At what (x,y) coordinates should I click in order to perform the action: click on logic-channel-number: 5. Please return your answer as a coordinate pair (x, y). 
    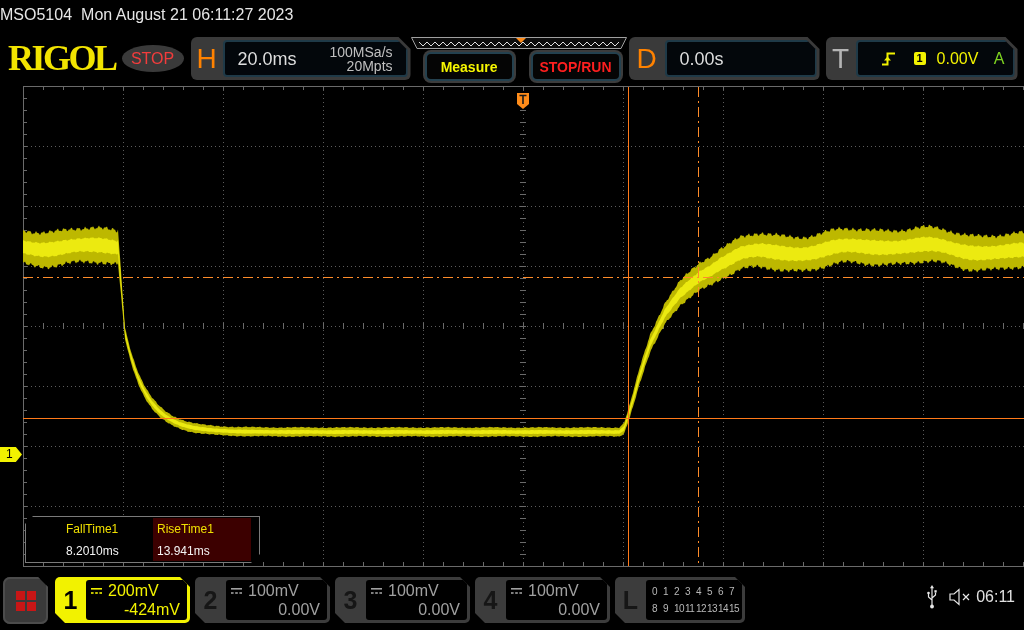
    Looking at the image, I should click on (710, 591).